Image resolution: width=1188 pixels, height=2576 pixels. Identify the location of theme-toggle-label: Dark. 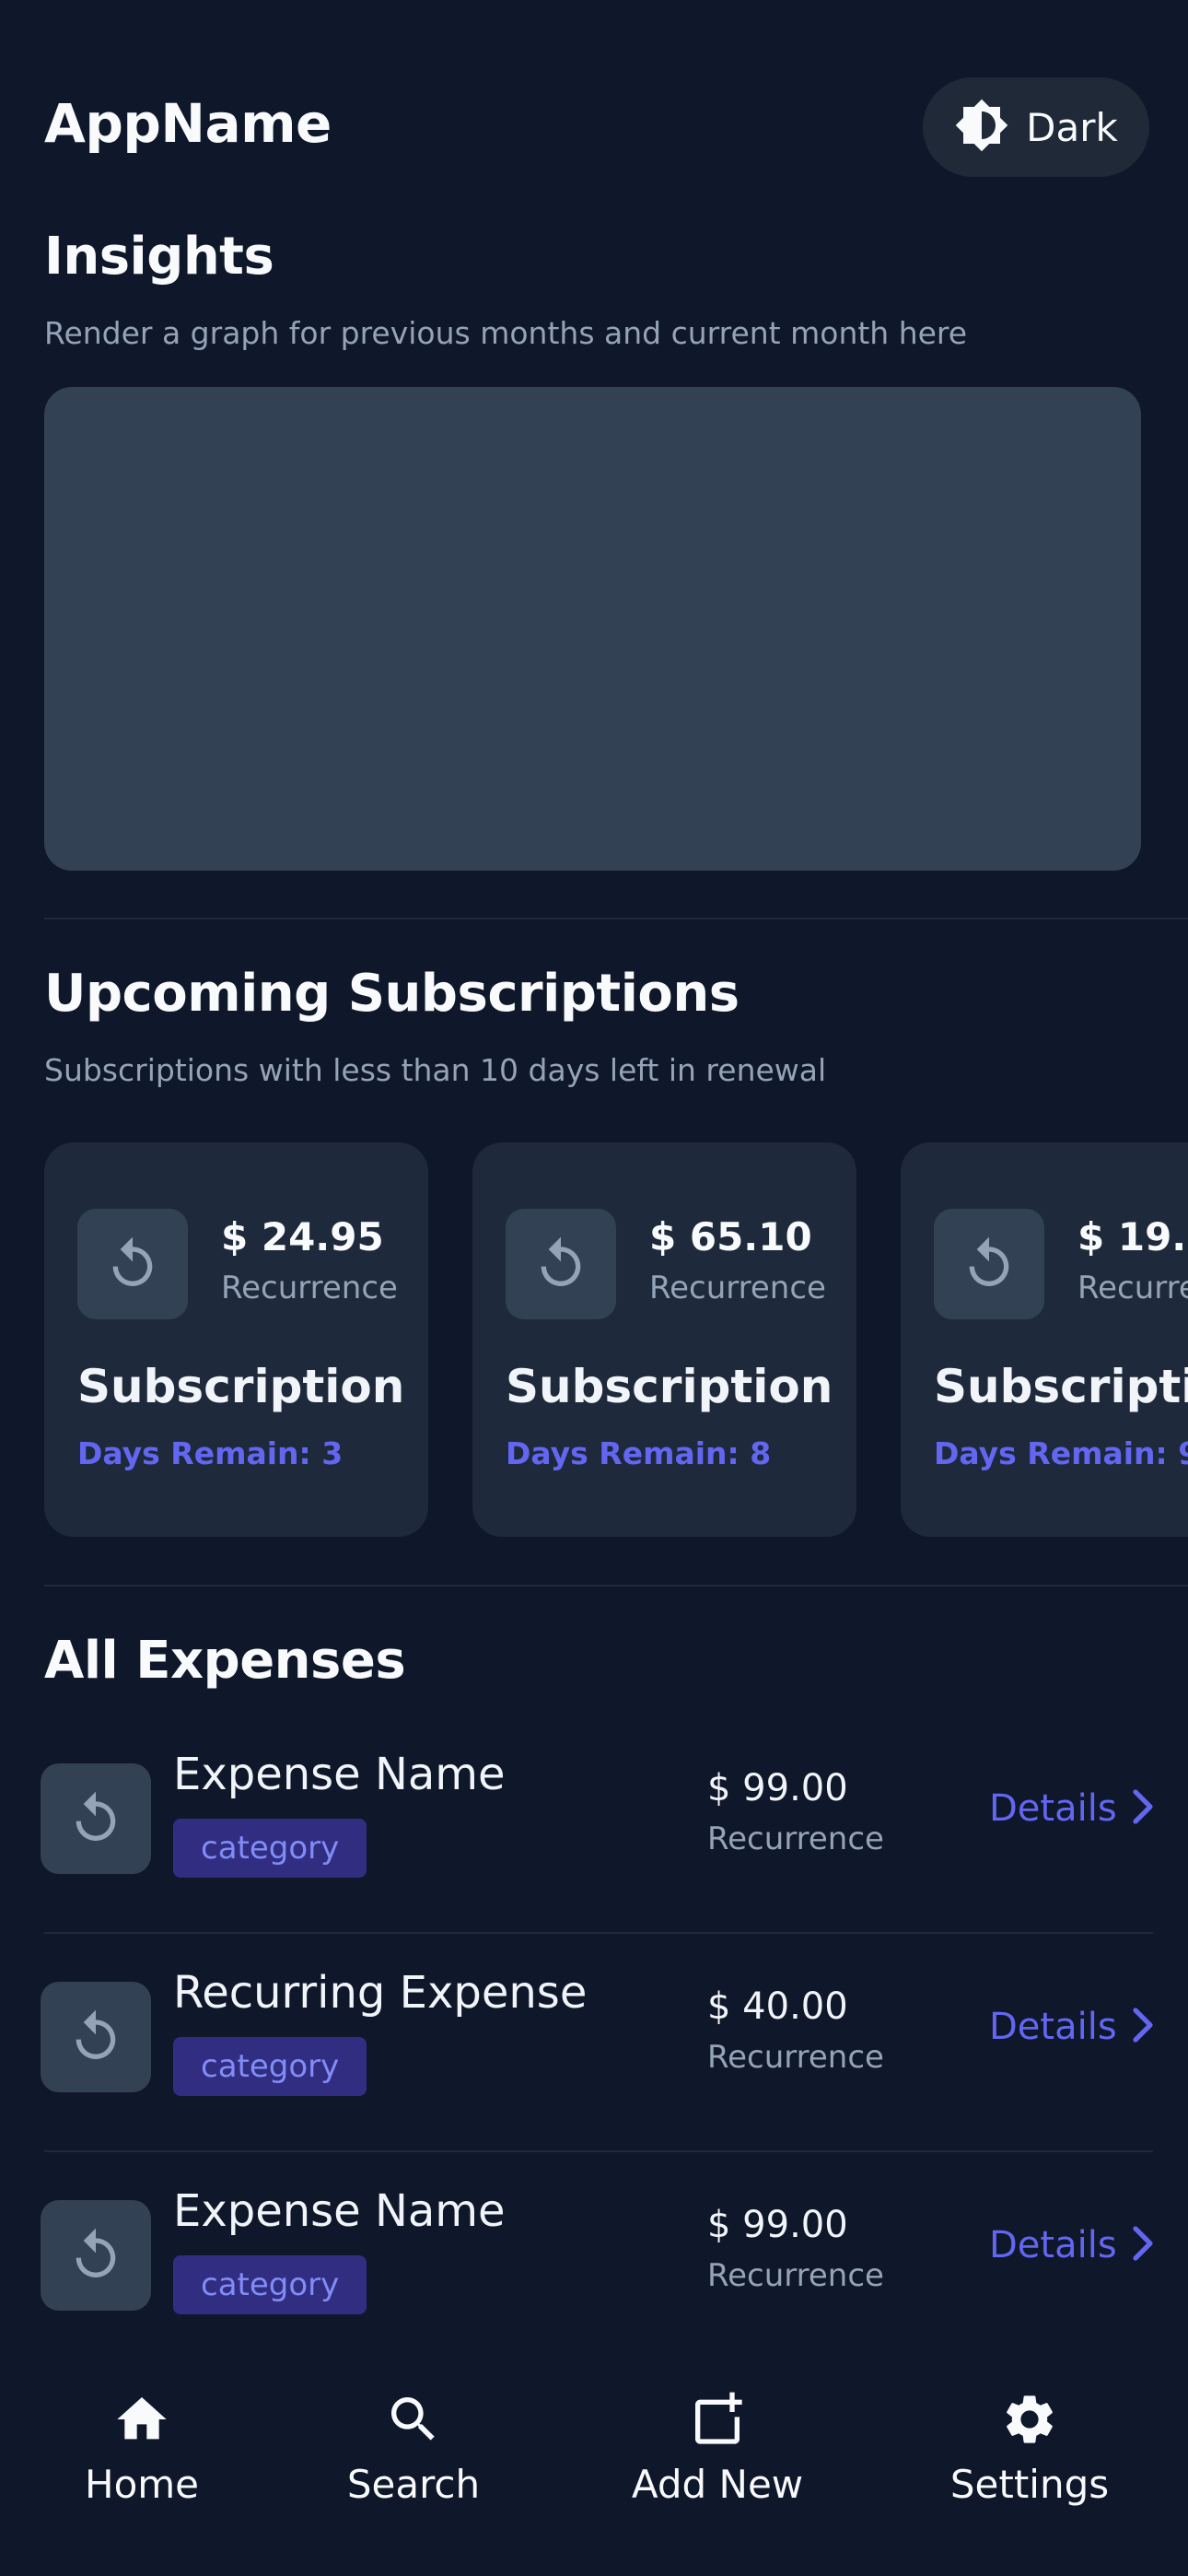
(1072, 127).